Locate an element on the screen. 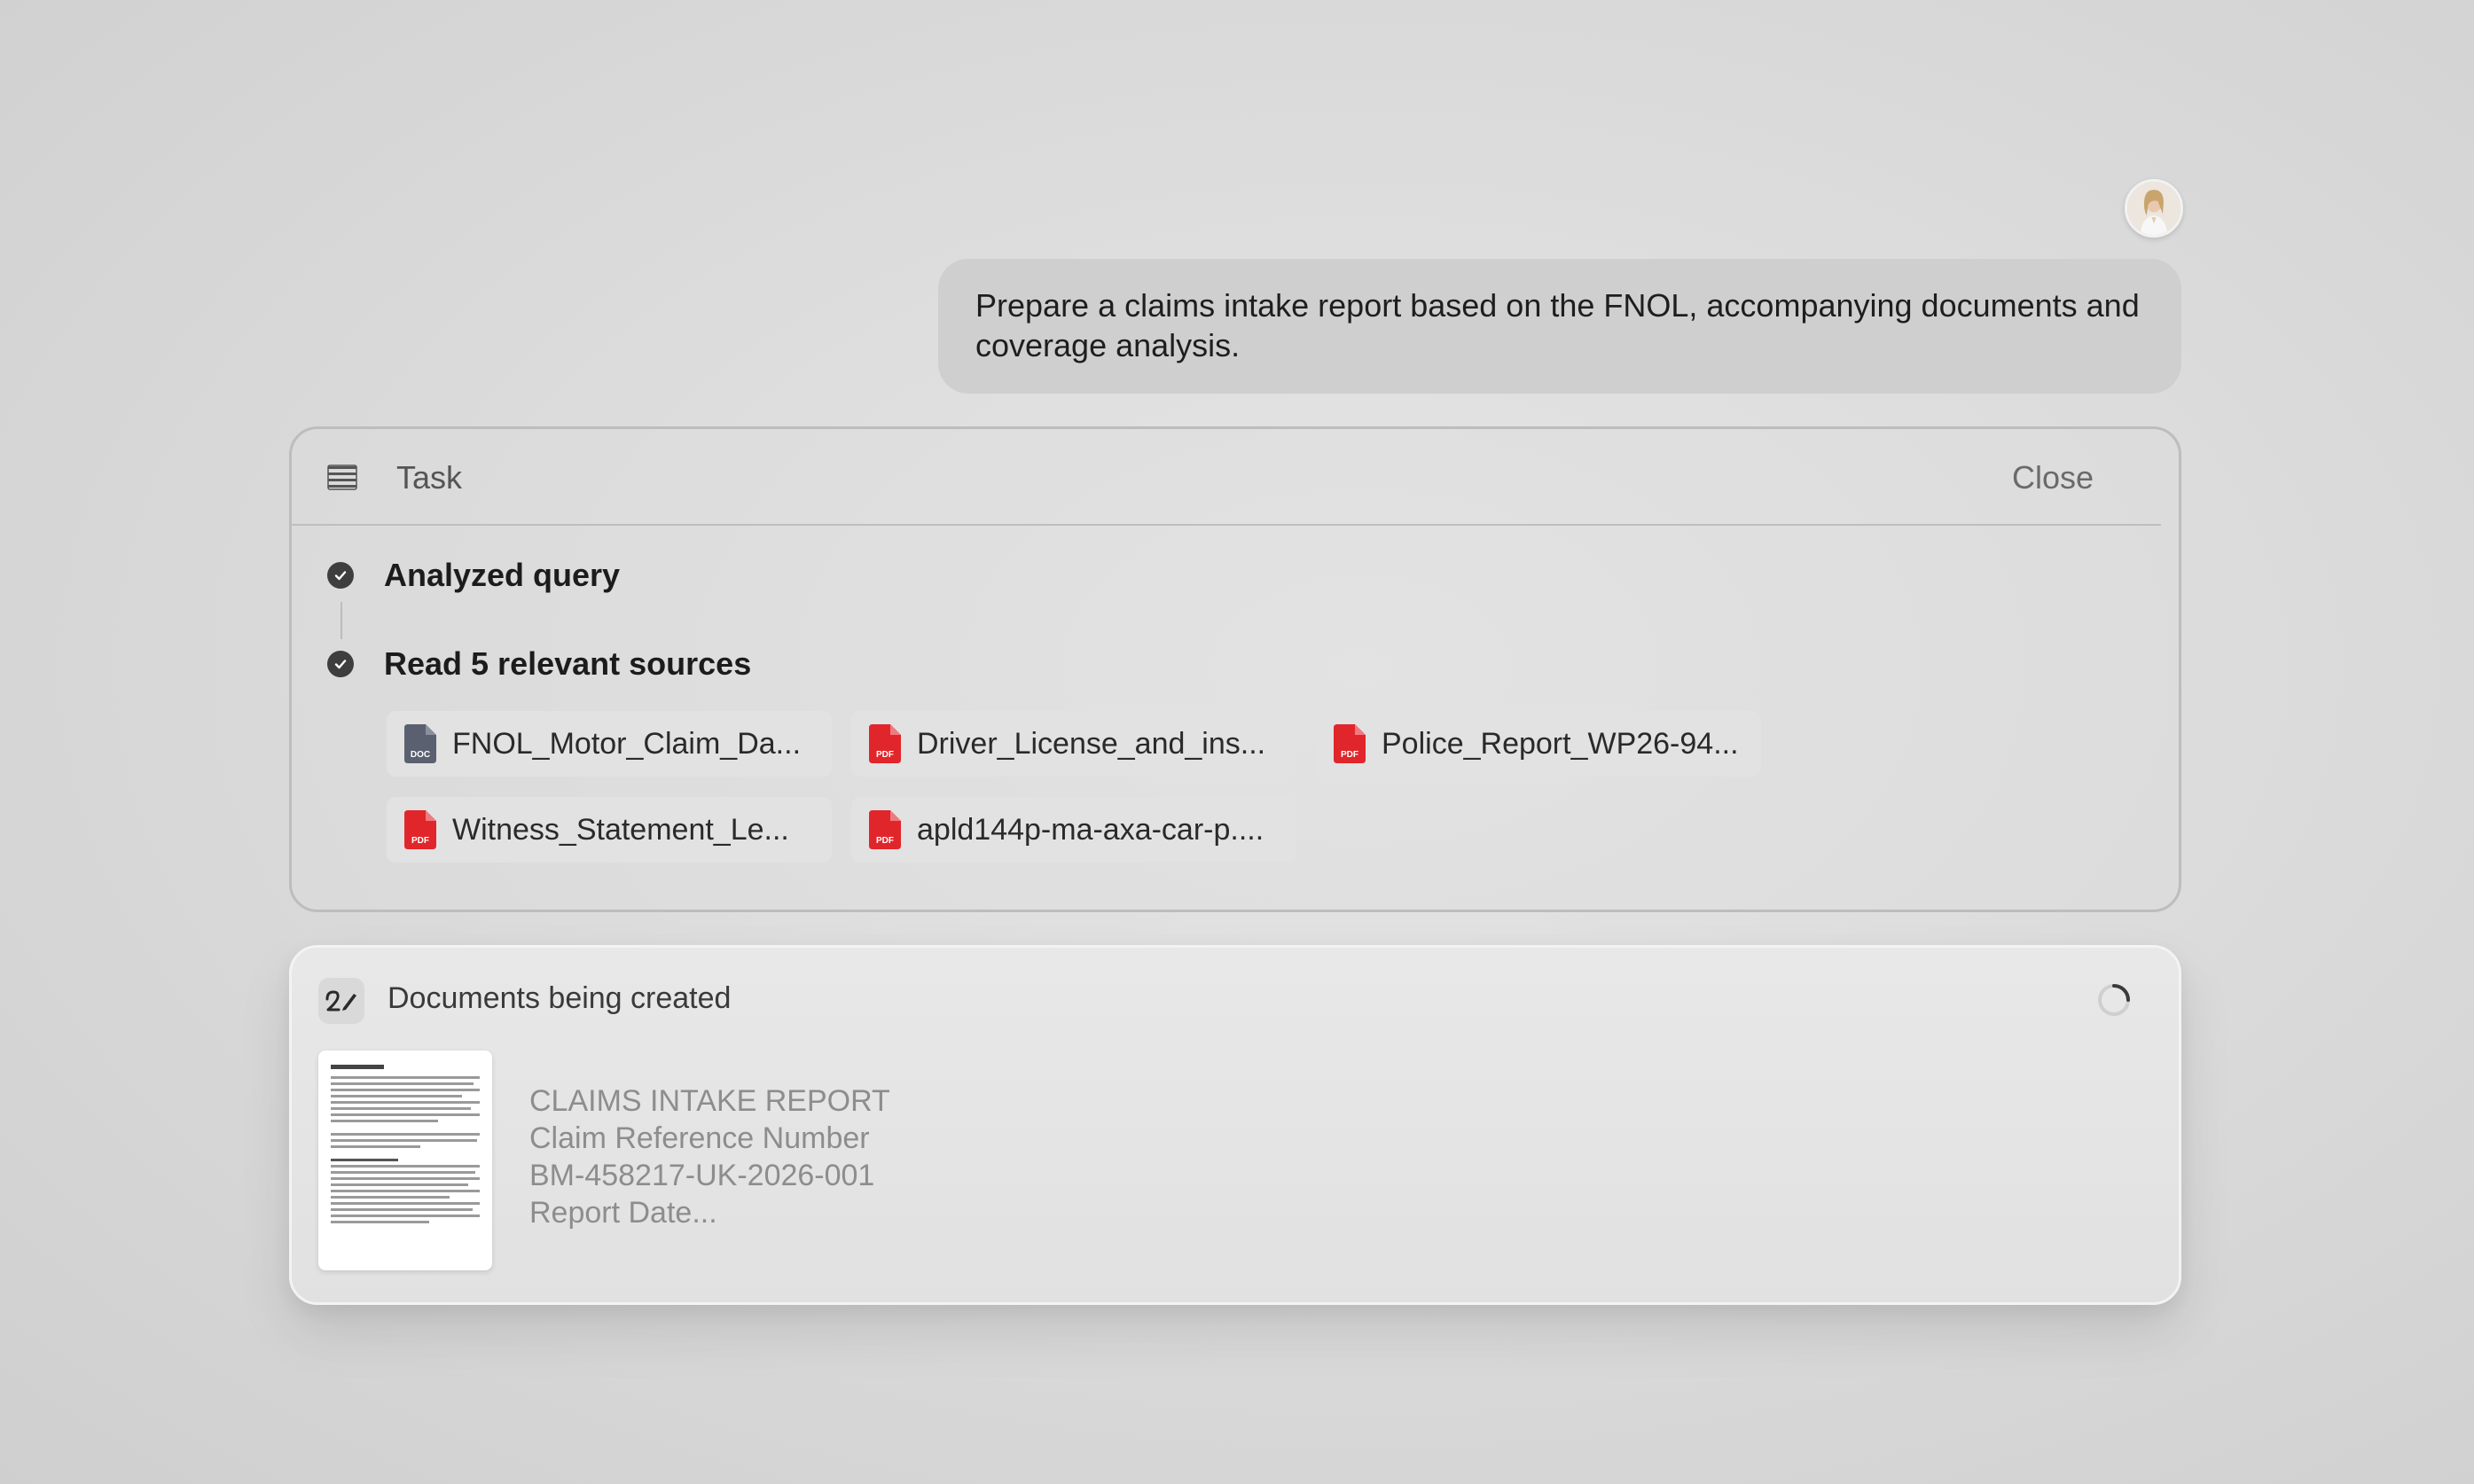 Image resolution: width=2474 pixels, height=1484 pixels. document-thumbnail is located at coordinates (405, 1160).